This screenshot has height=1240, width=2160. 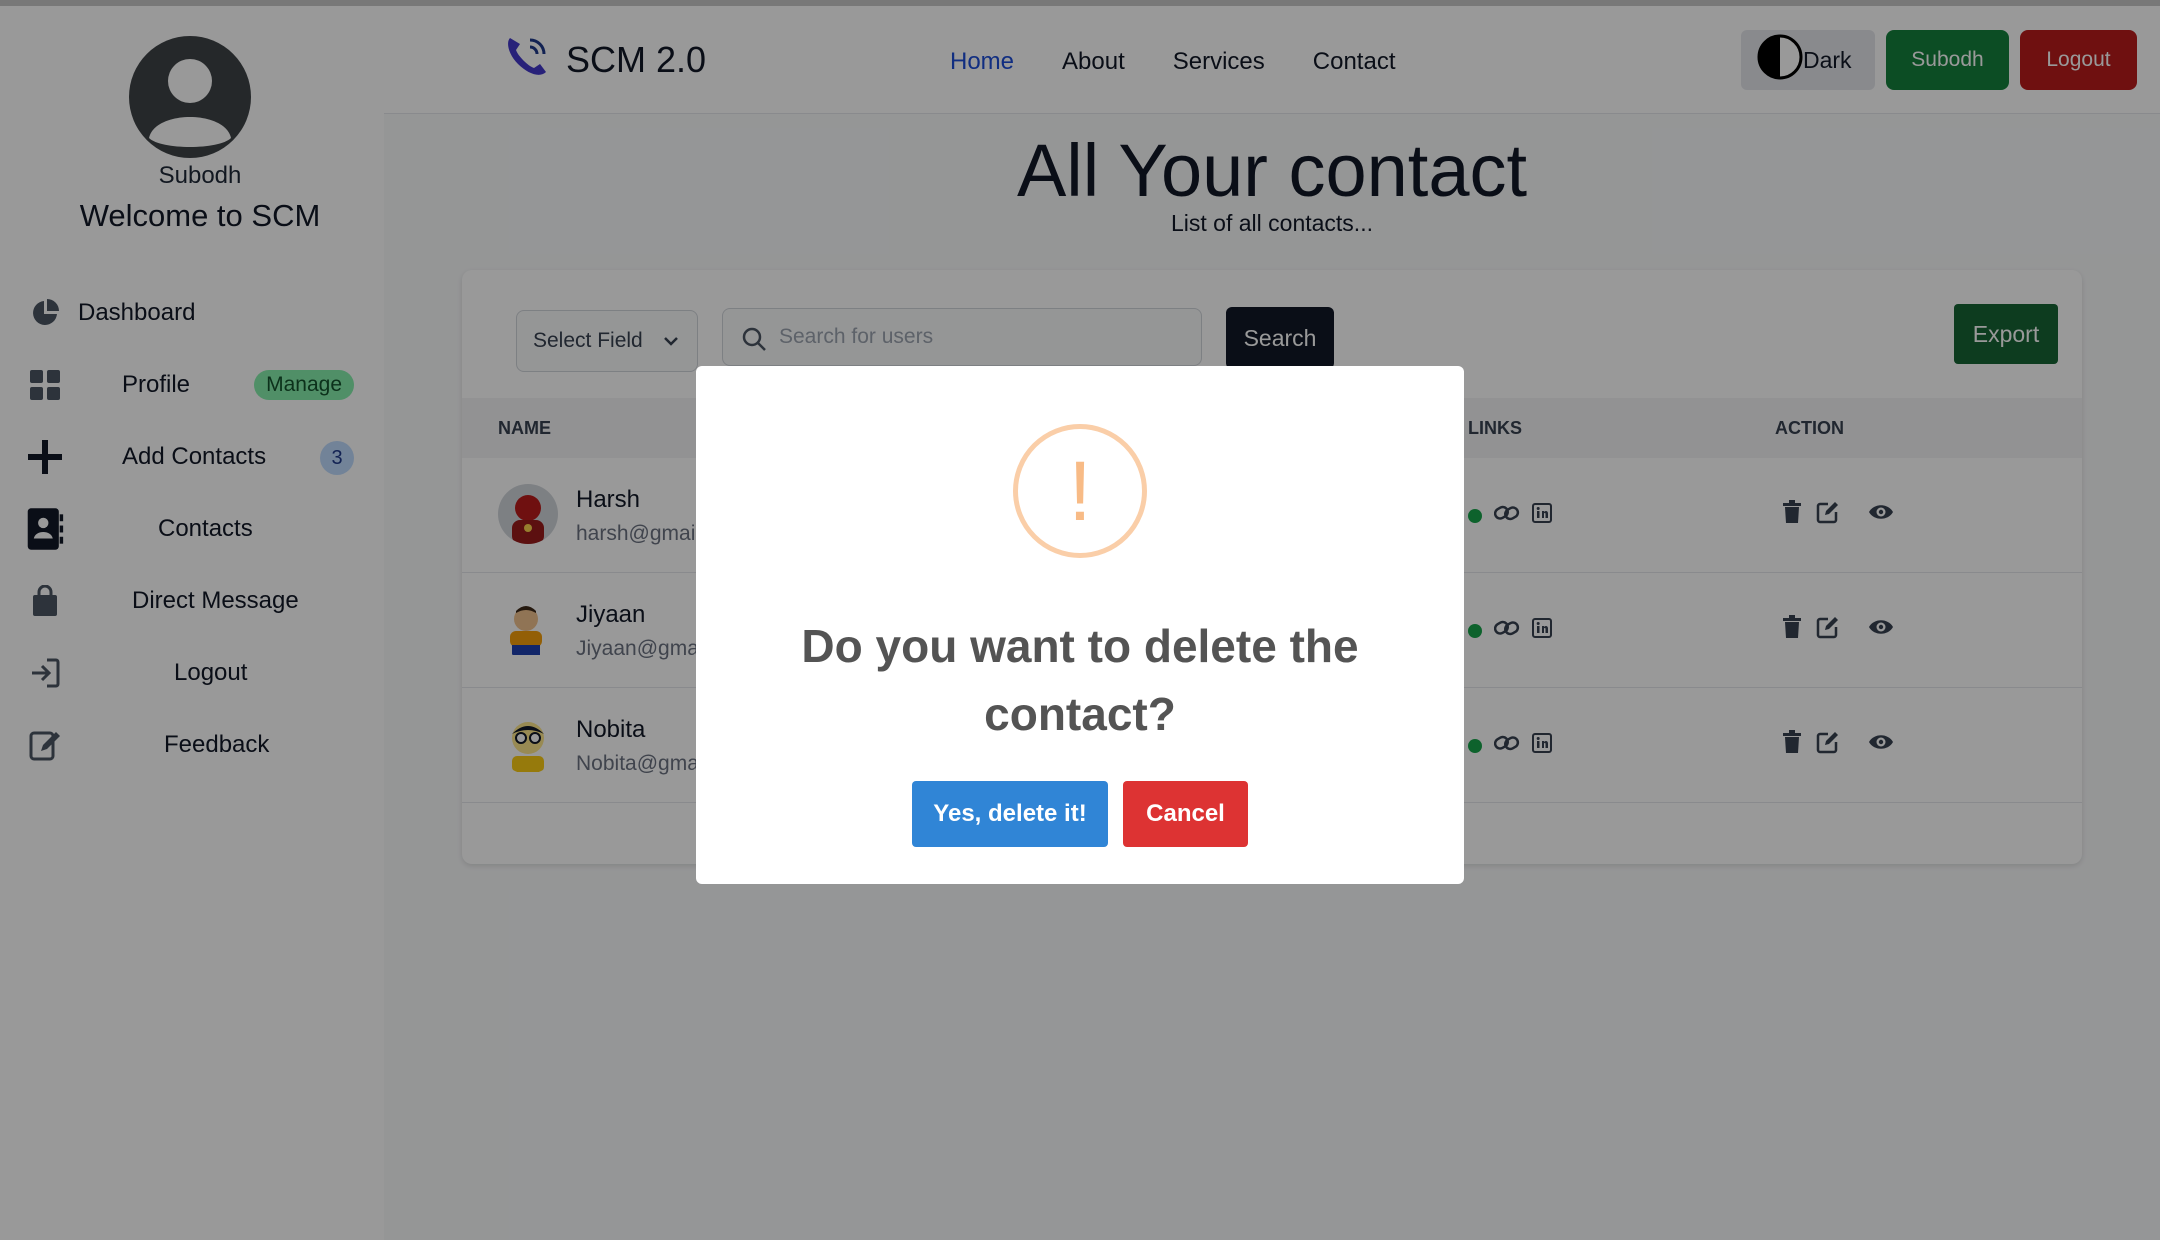 I want to click on dialog-question: Do you want to delete the contact?, so click(x=1080, y=680).